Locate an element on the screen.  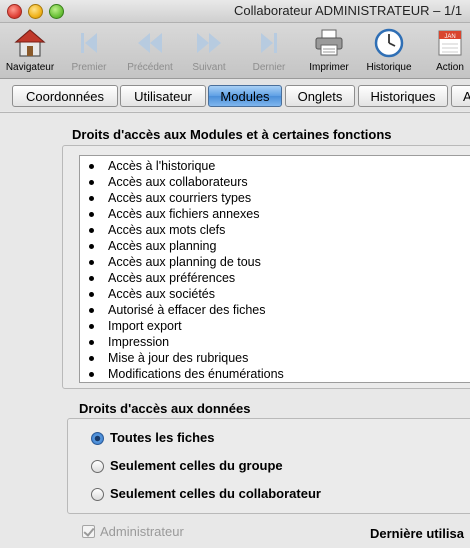
dernier-button: Dernier is located at coordinates (269, 52).